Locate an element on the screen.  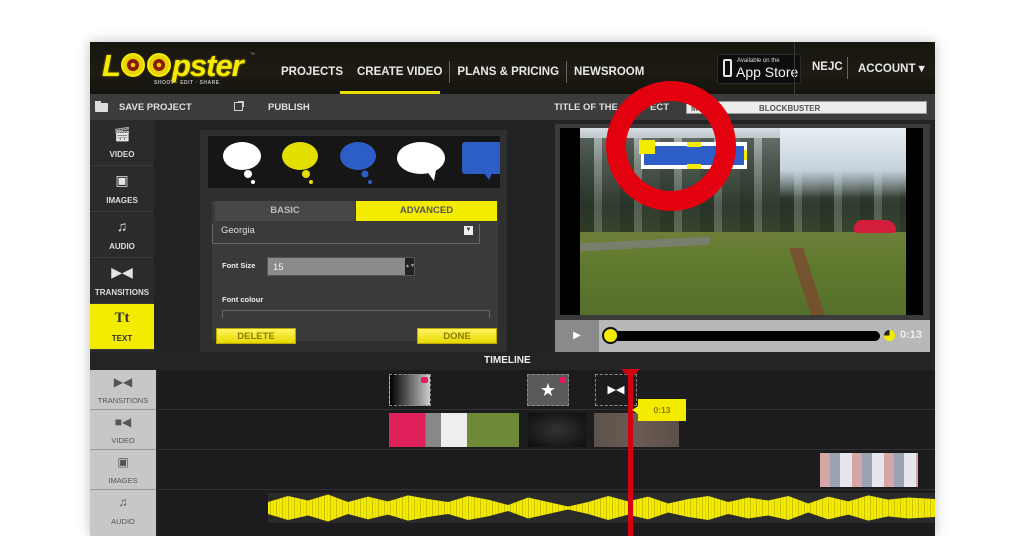
sidebar-item-audio: ♫ AUDIO is located at coordinates (122, 235).